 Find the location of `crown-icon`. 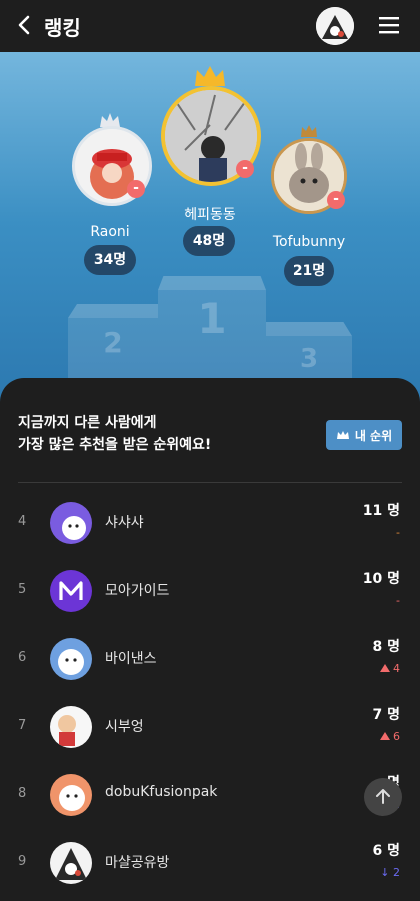

crown-icon is located at coordinates (342, 435).